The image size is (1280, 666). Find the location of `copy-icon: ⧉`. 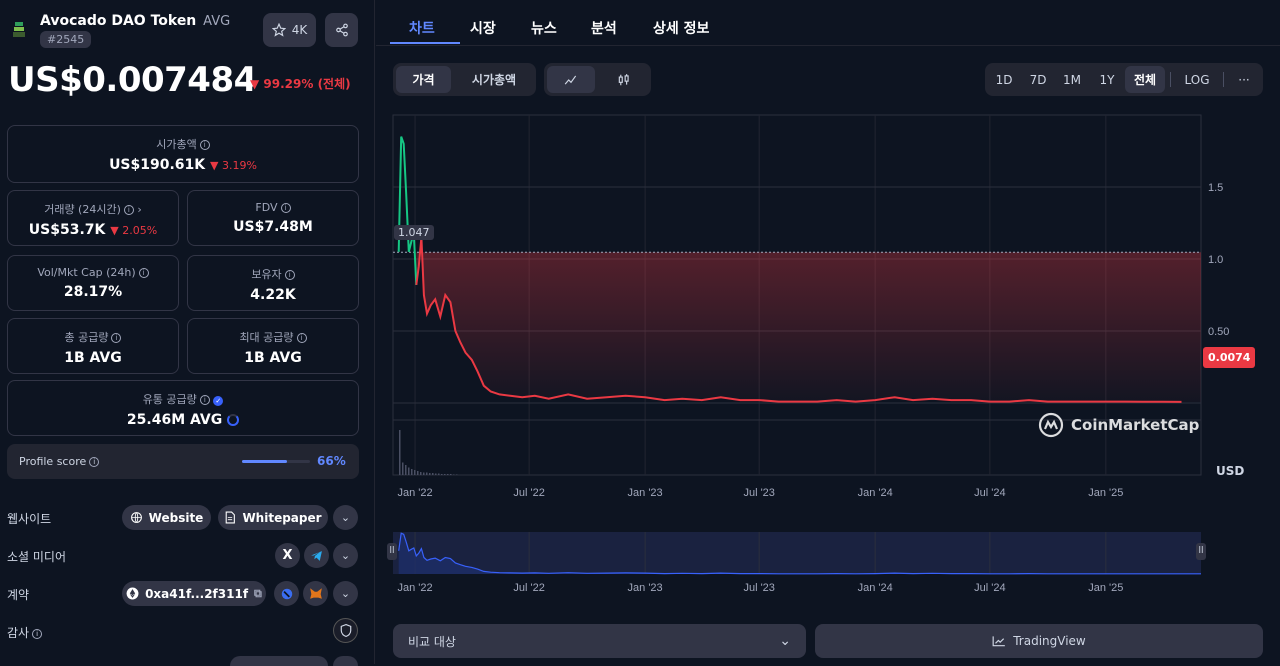

copy-icon: ⧉ is located at coordinates (258, 594).